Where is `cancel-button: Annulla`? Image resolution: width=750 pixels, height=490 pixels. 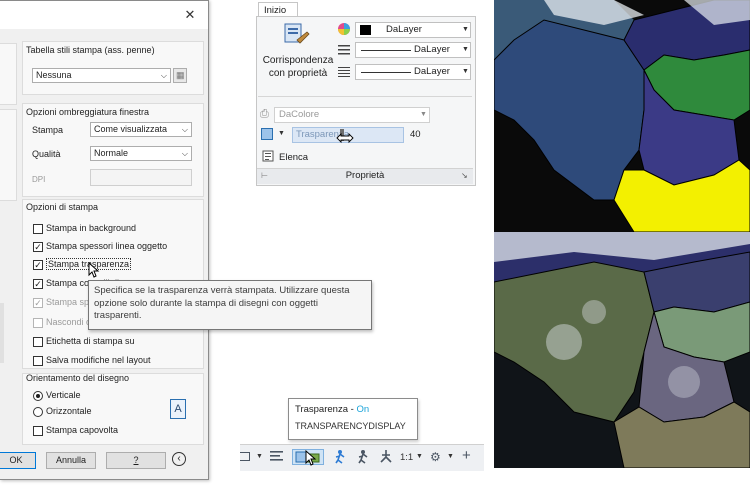
cancel-button: Annulla is located at coordinates (71, 460).